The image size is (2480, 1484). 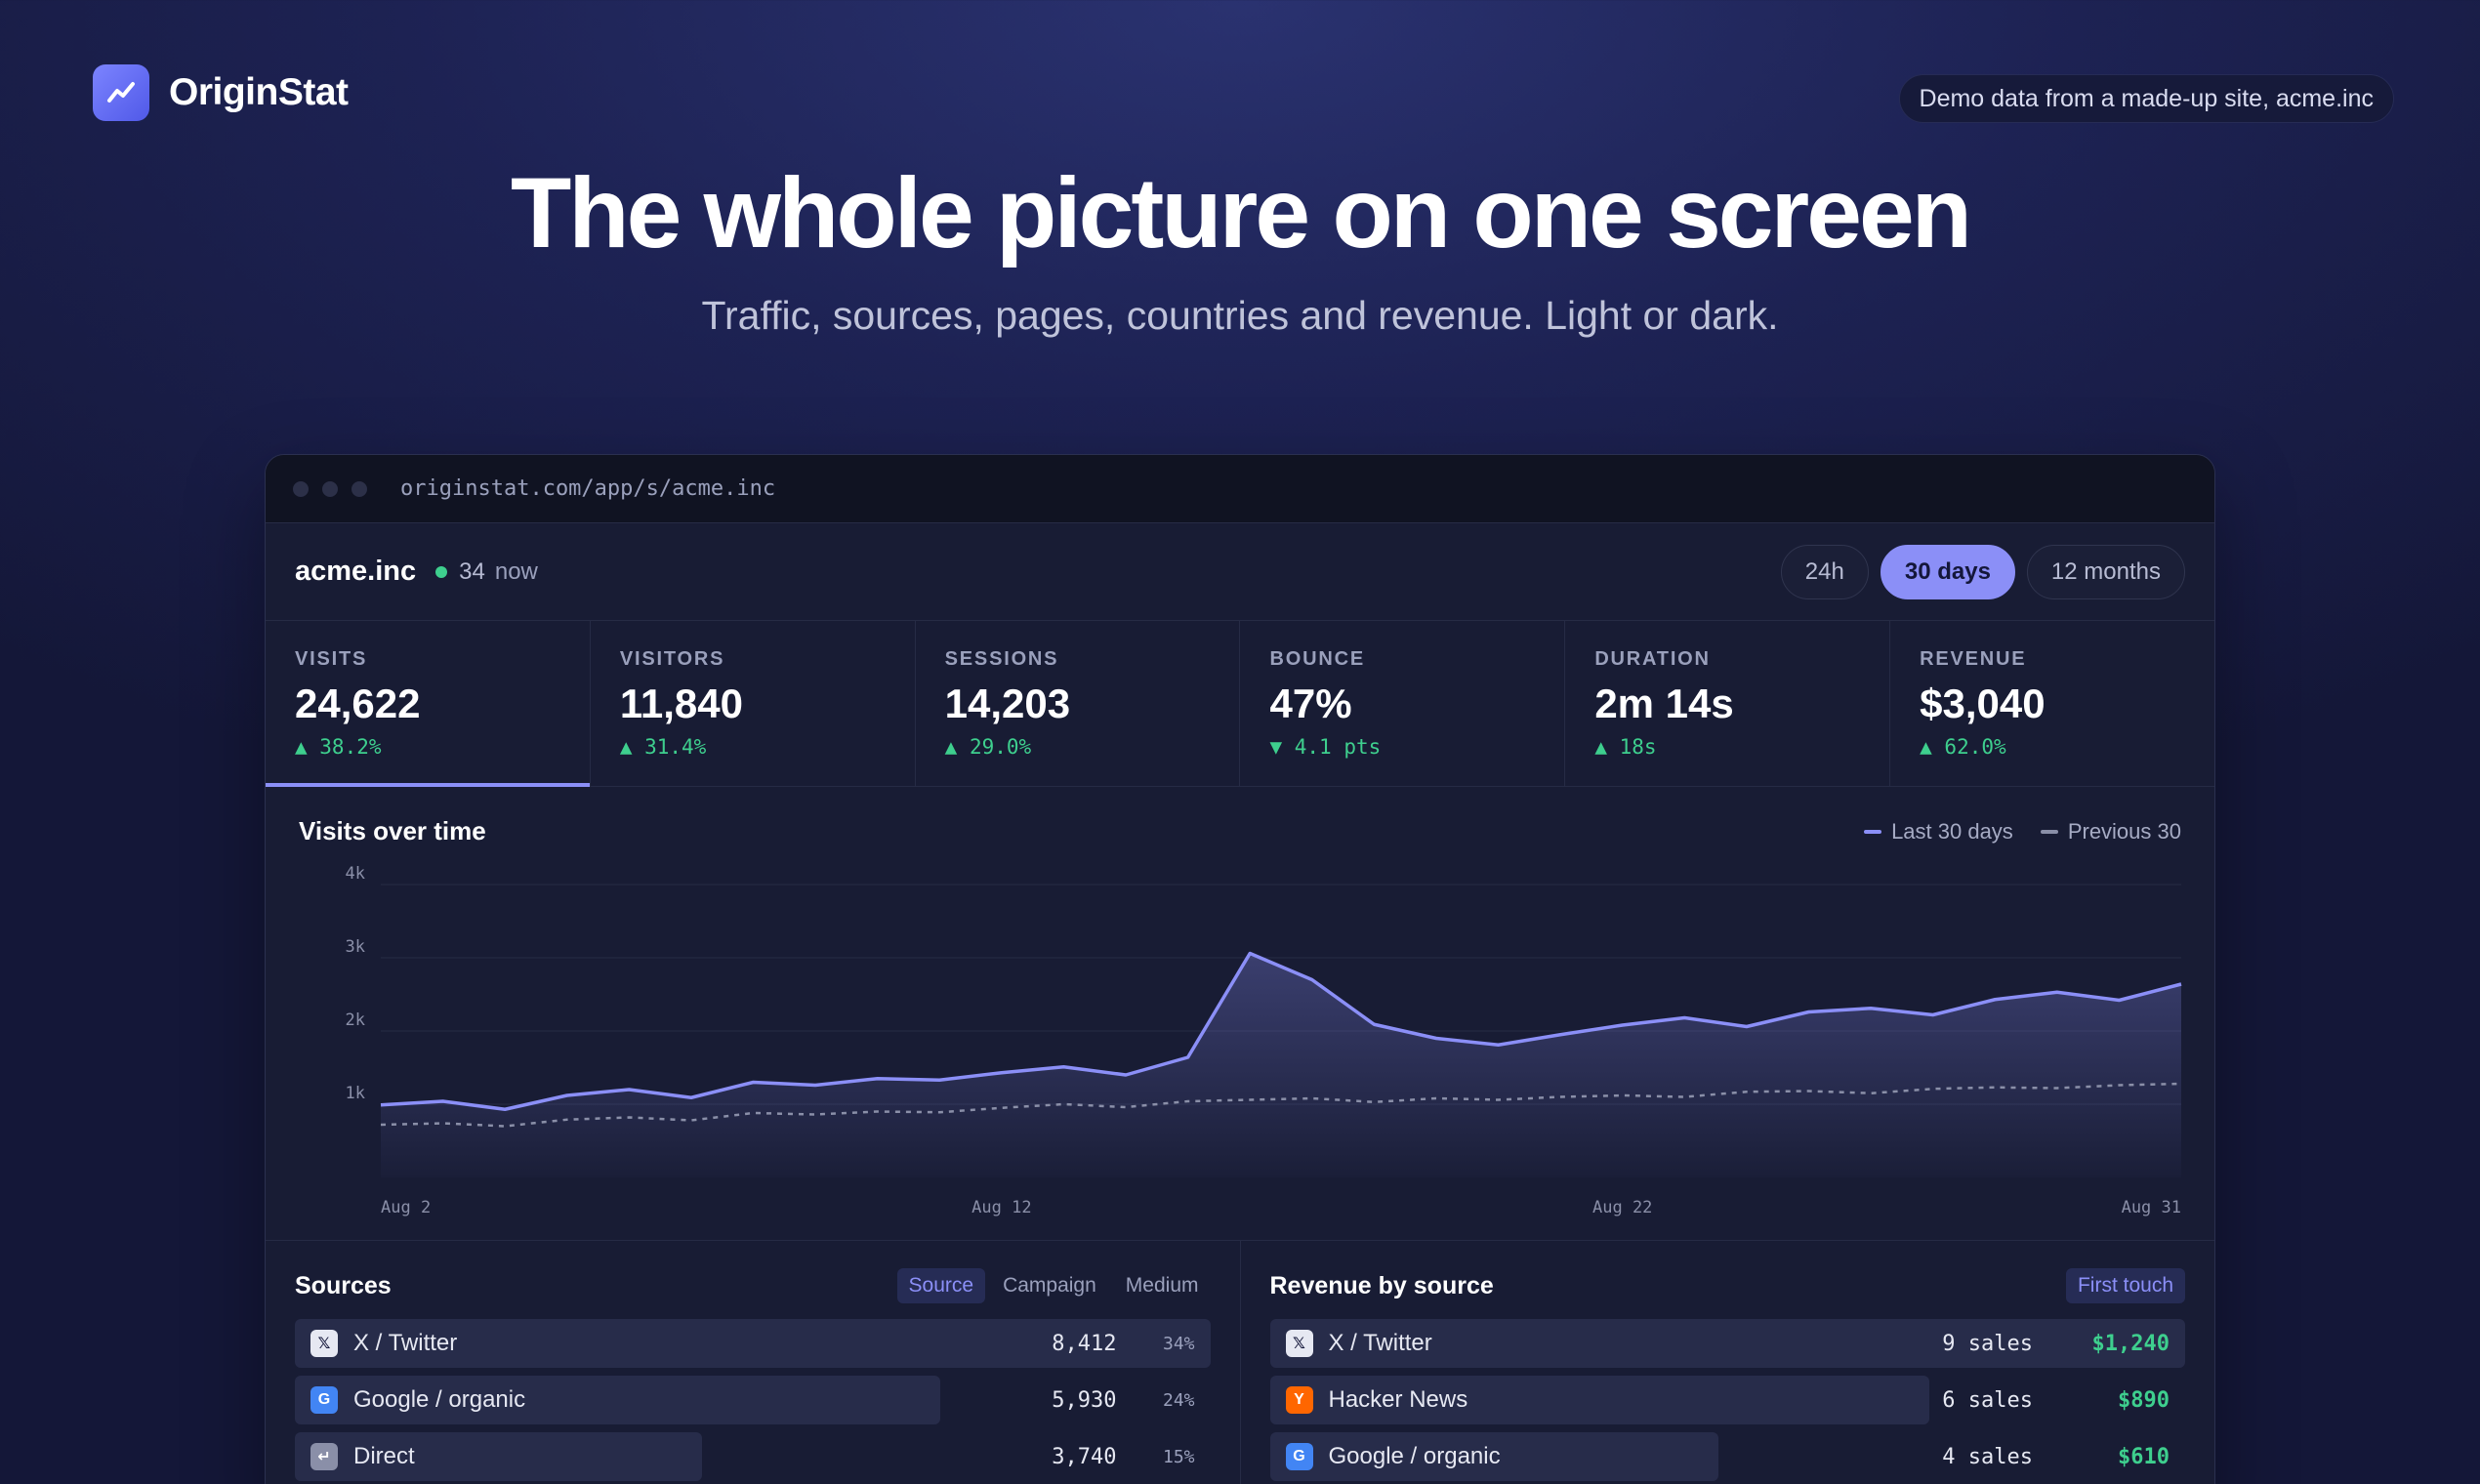 I want to click on row-sales: 4 sales, so click(x=1988, y=1457).